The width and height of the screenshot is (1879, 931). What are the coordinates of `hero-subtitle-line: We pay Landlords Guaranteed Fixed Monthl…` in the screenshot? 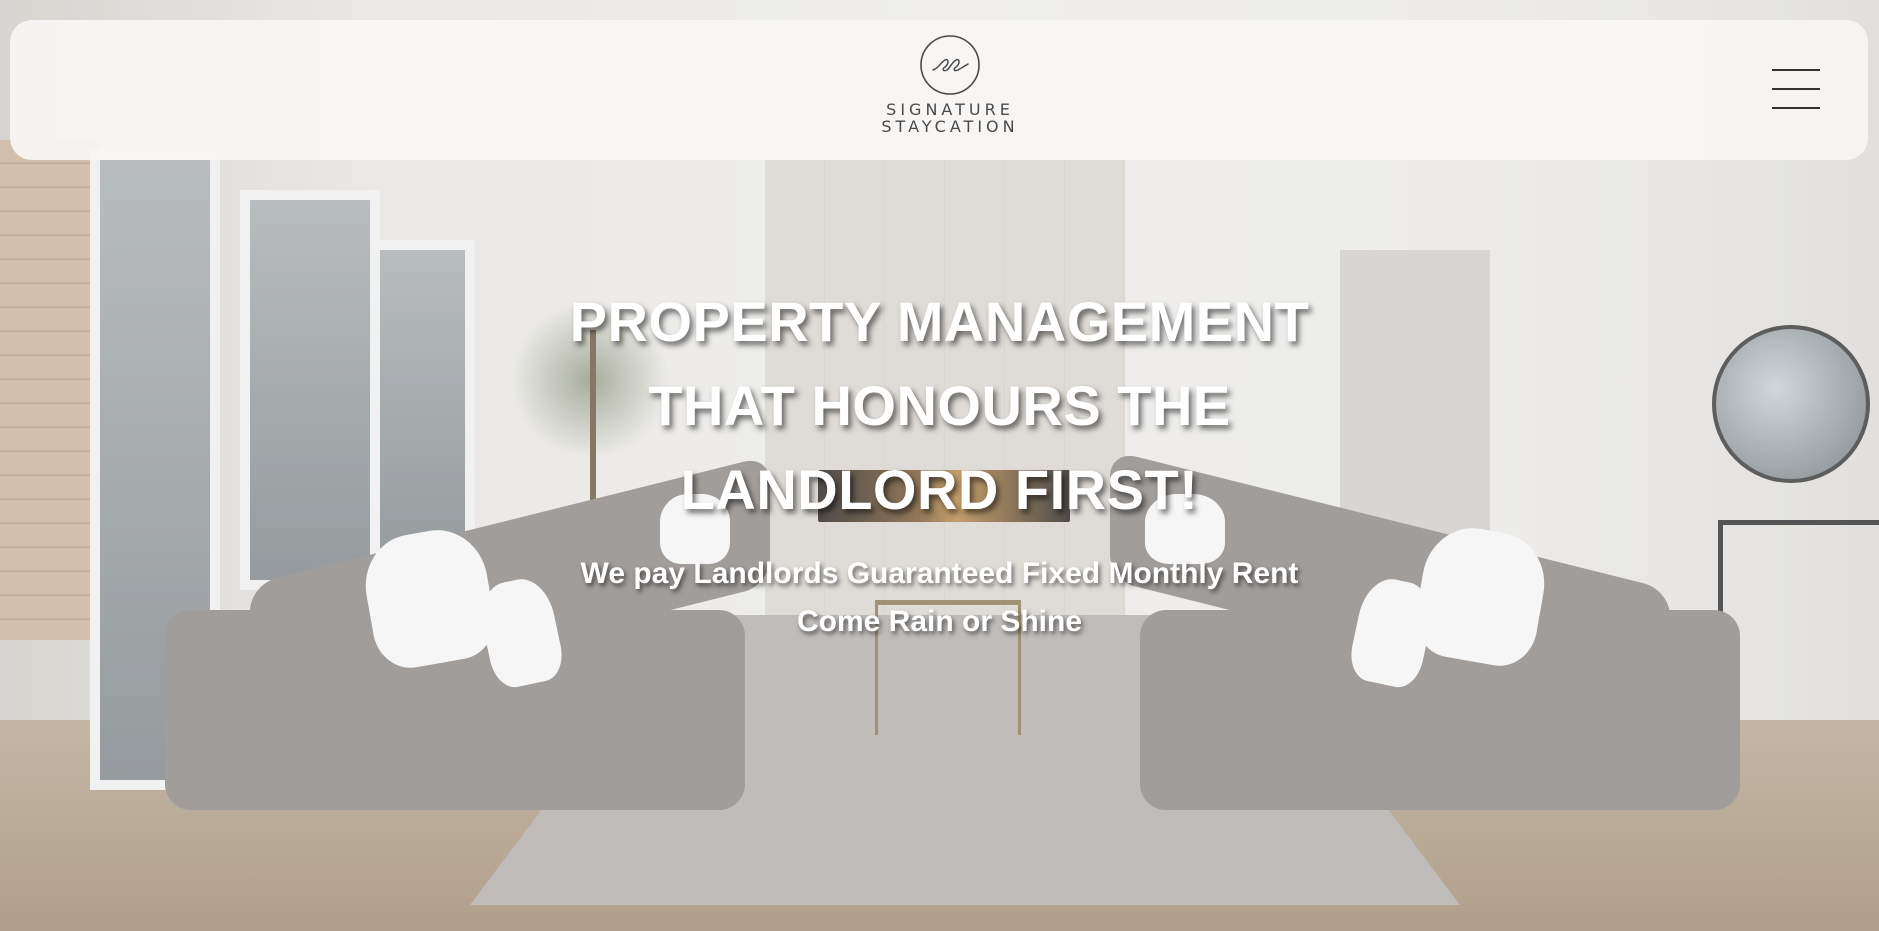 It's located at (939, 573).